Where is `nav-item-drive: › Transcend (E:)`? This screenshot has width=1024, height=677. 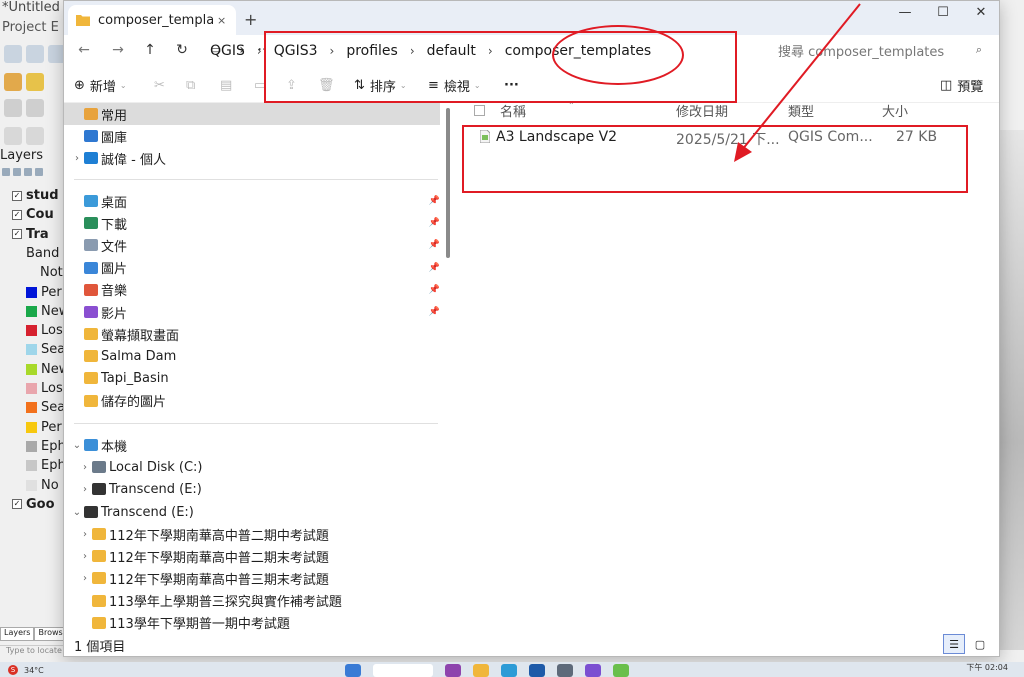 nav-item-drive: › Transcend (E:) is located at coordinates (252, 489).